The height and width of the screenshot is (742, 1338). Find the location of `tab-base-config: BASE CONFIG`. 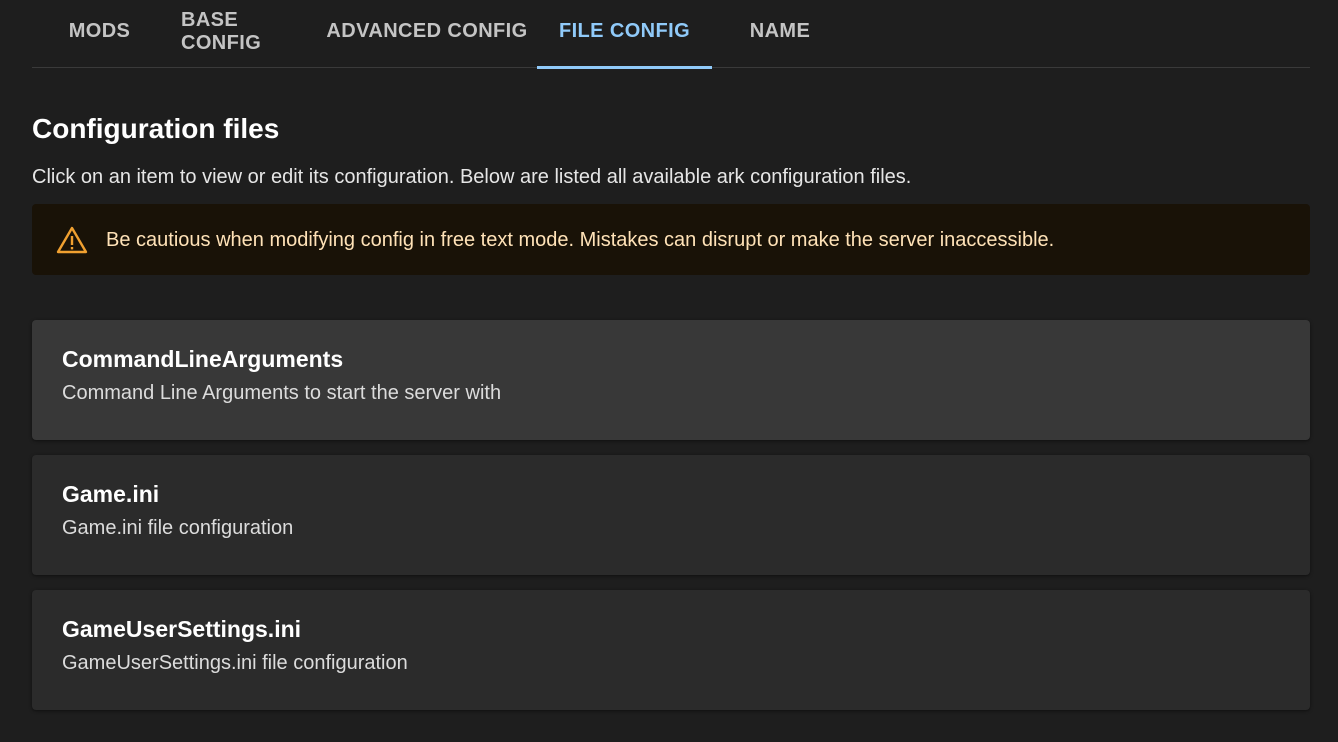

tab-base-config: BASE CONFIG is located at coordinates (242, 34).